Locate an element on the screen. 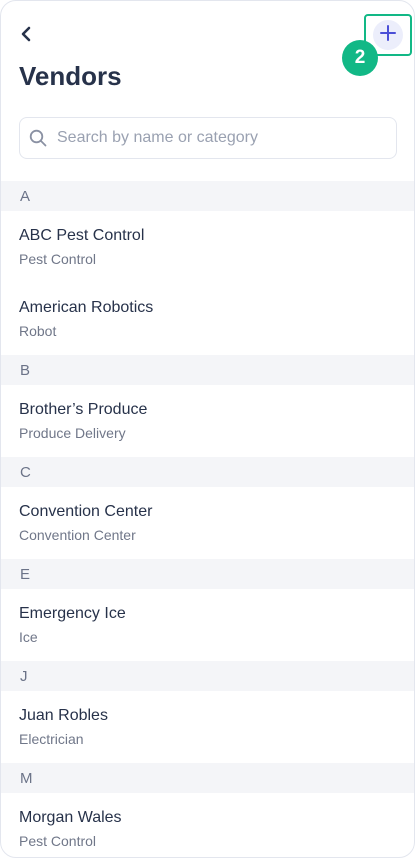 This screenshot has height=858, width=415. step-badge: 2 is located at coordinates (360, 58).